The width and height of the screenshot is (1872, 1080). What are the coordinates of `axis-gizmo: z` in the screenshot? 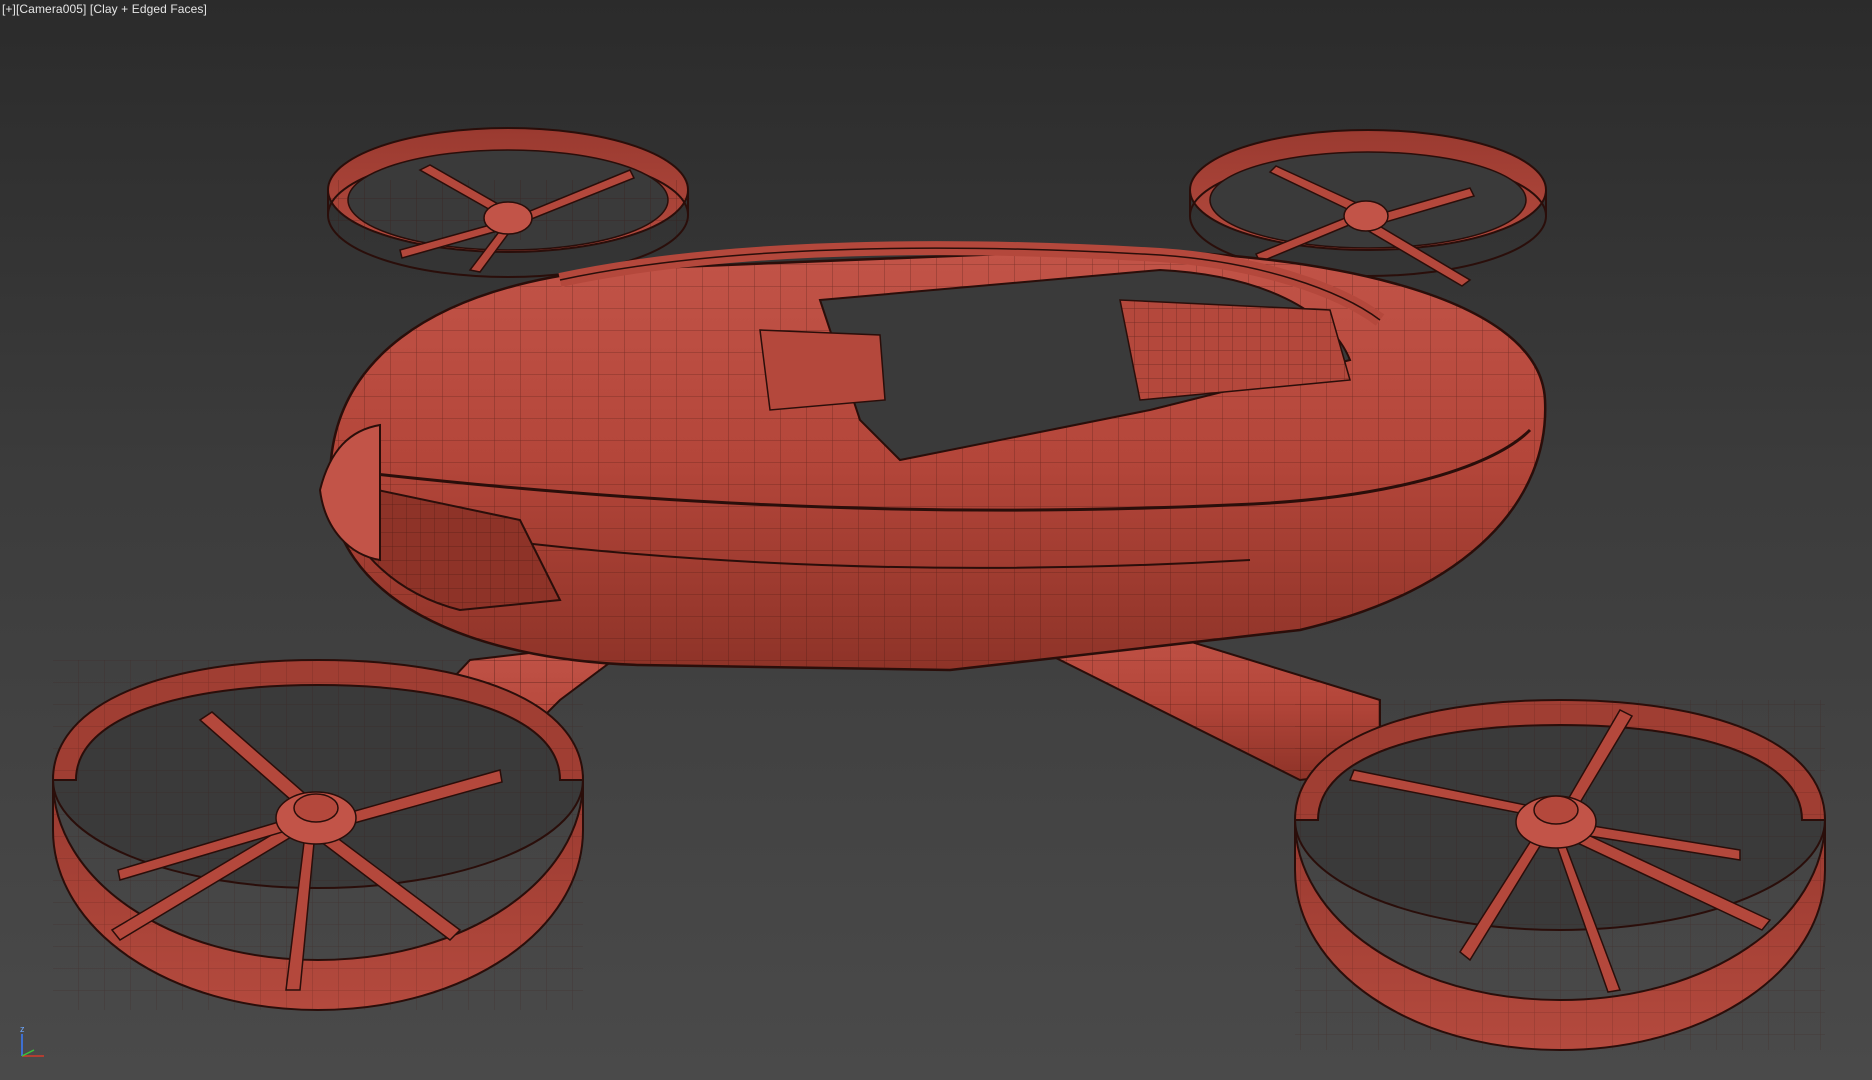 It's located at (34, 1042).